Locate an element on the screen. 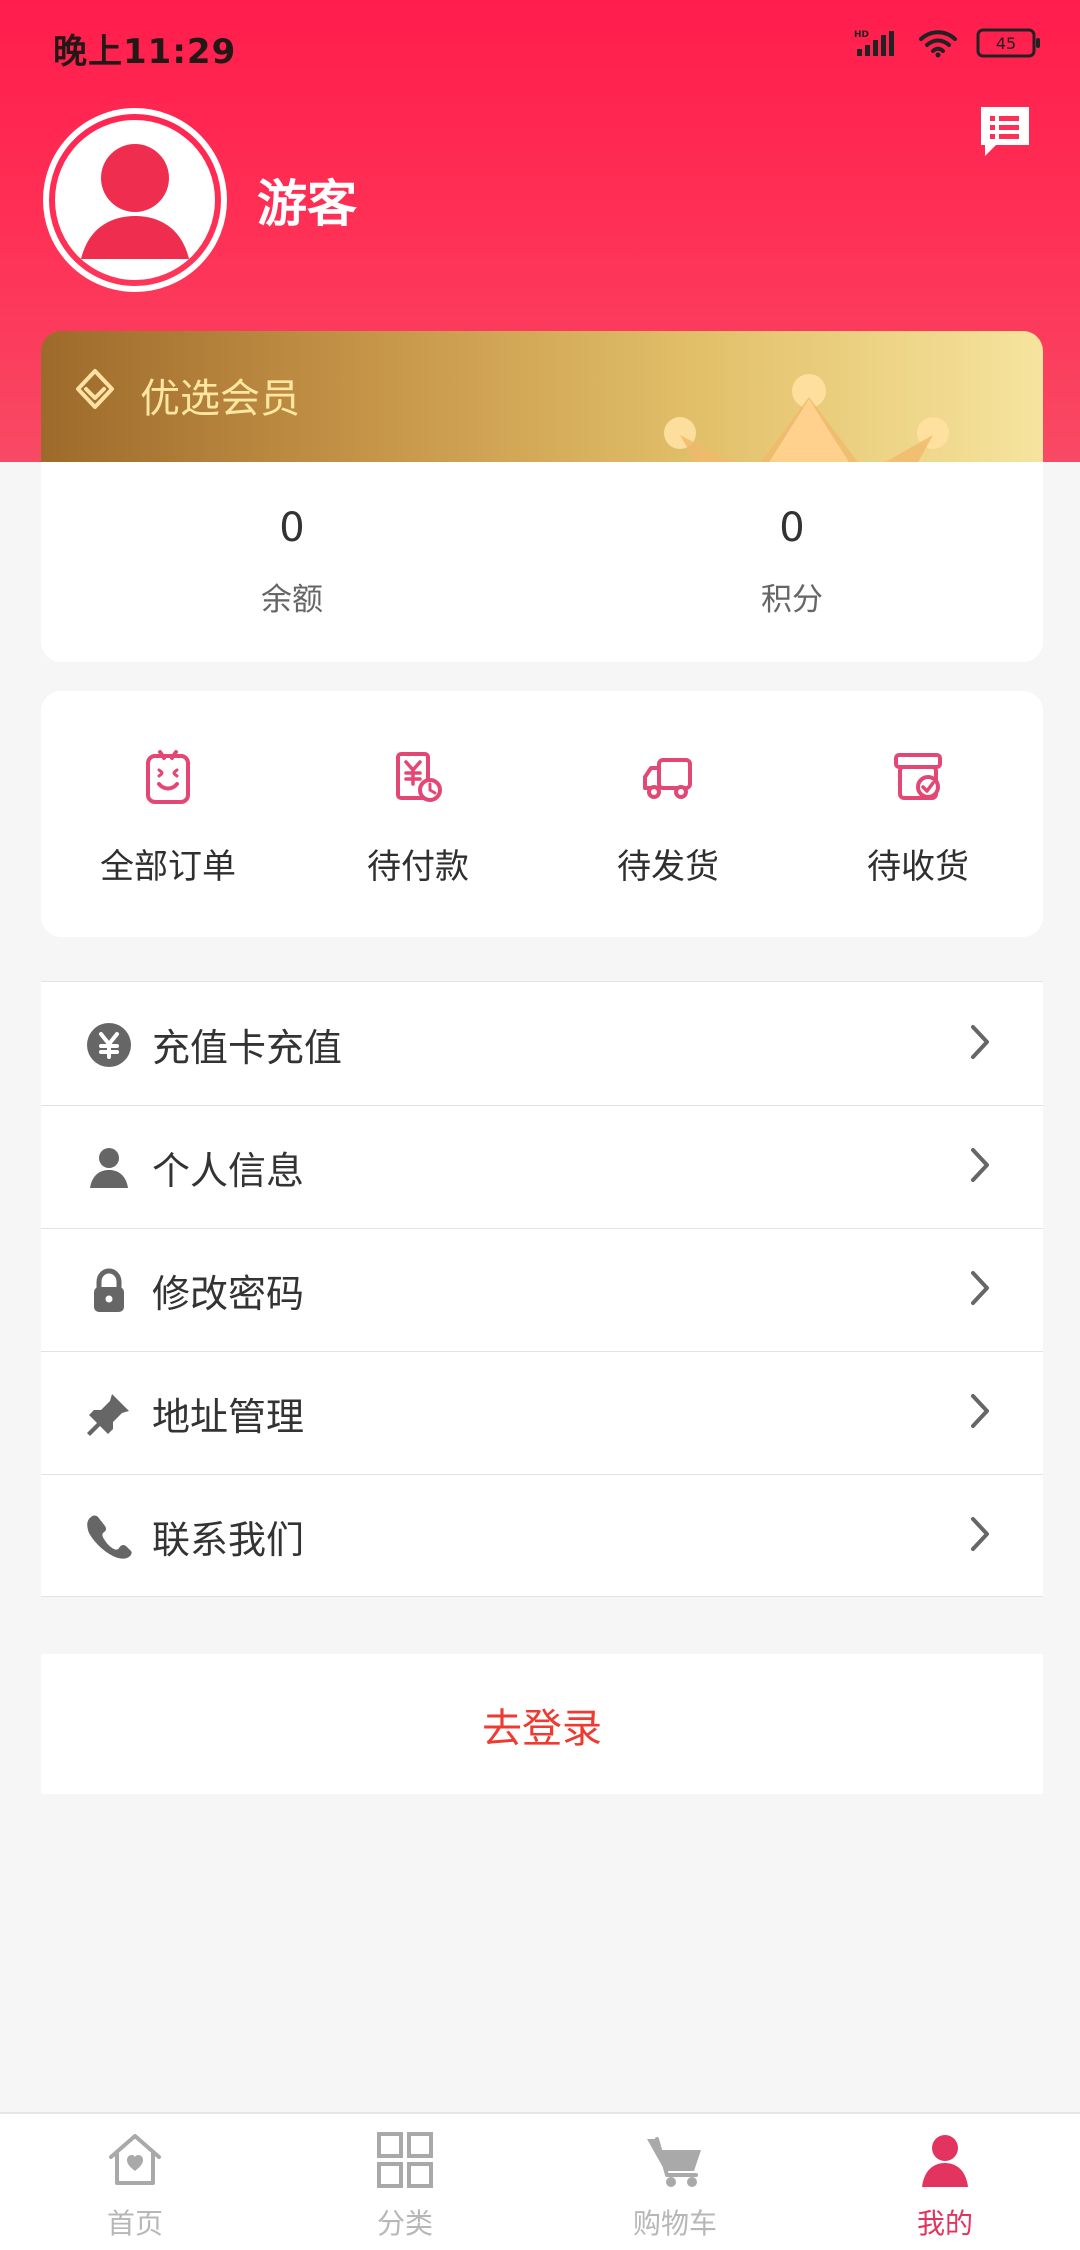 The width and height of the screenshot is (1080, 2250). clipboard-icon is located at coordinates (168, 777).